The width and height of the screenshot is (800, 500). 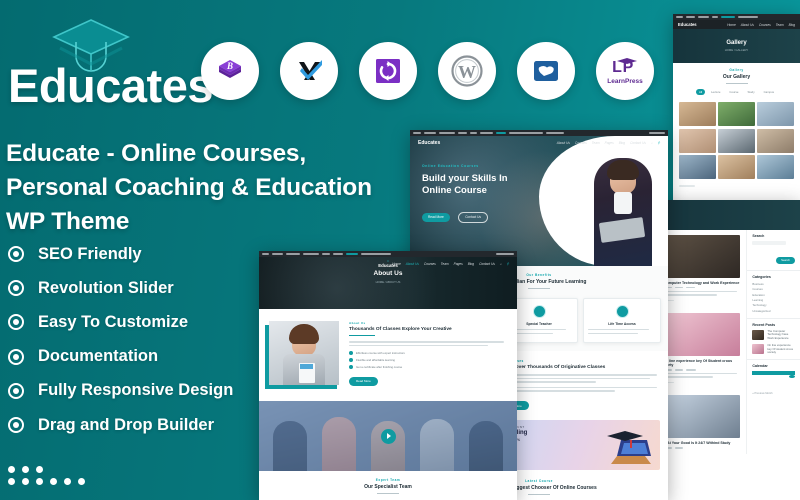 What do you see at coordinates (761, 277) in the screenshot?
I see `widget-title: Categories` at bounding box center [761, 277].